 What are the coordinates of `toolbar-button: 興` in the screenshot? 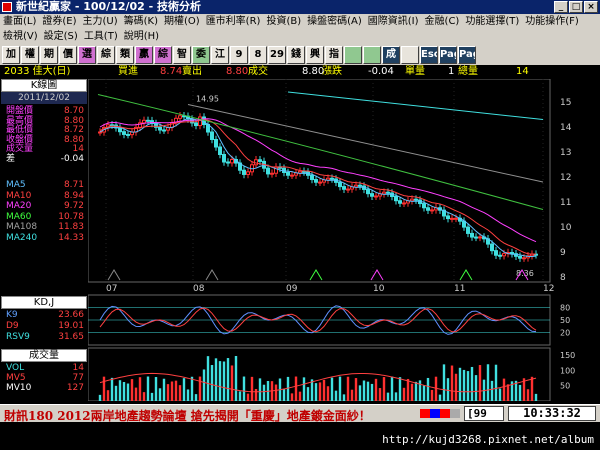 It's located at (315, 54).